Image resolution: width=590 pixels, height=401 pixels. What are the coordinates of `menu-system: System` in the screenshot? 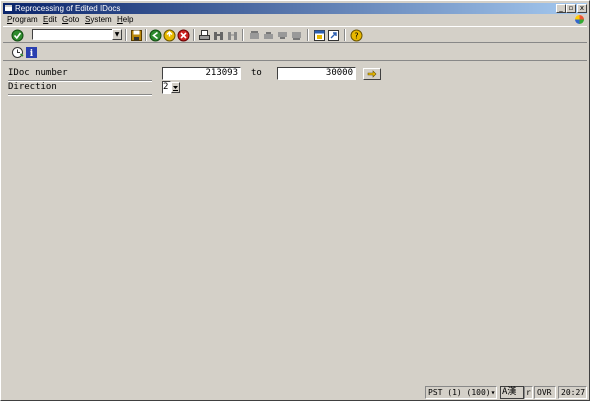 It's located at (98, 19).